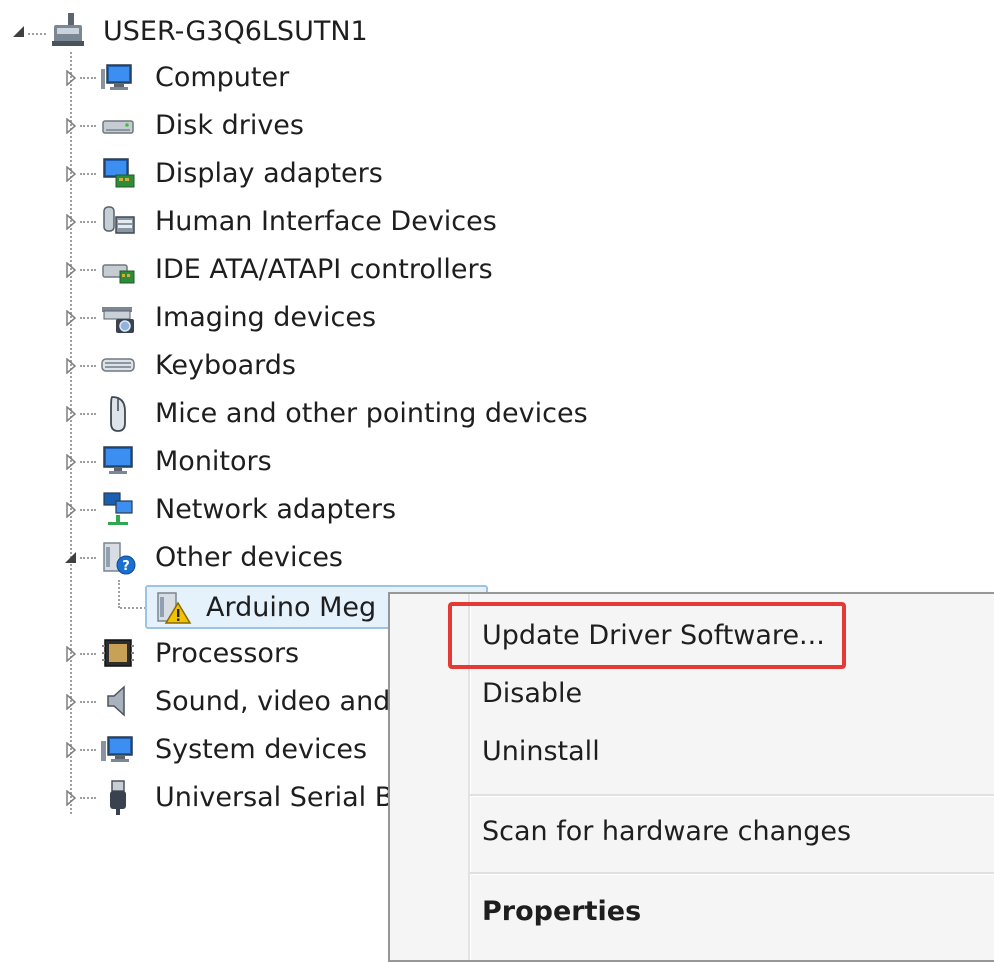  What do you see at coordinates (249, 558) in the screenshot?
I see `category-label: Other devices` at bounding box center [249, 558].